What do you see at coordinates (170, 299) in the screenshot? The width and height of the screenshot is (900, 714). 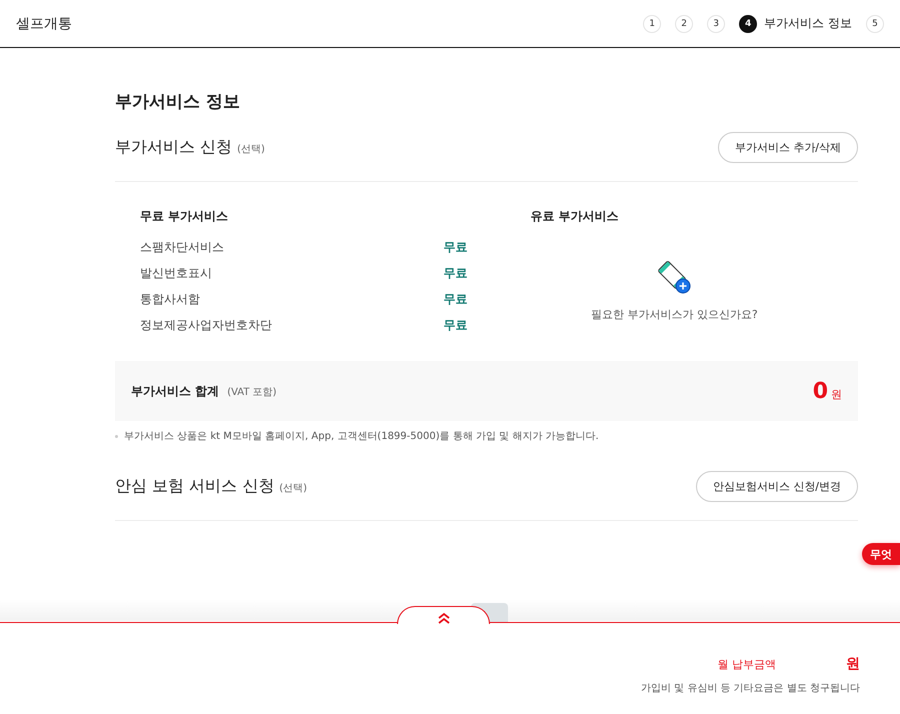 I see `service-name: 통합사서함` at bounding box center [170, 299].